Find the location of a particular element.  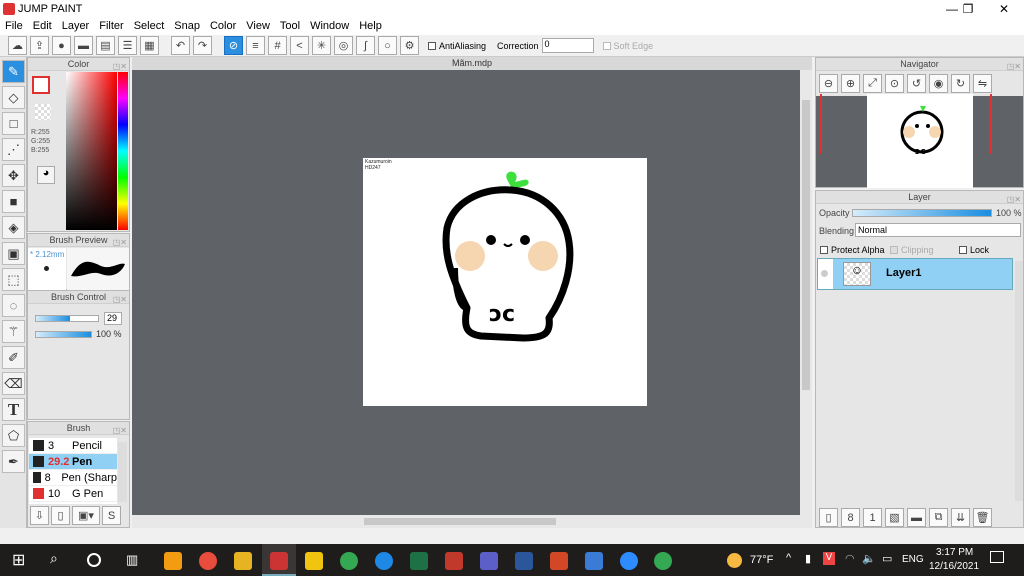

soft-edge-checkbox: Soft Edge is located at coordinates (627, 46).